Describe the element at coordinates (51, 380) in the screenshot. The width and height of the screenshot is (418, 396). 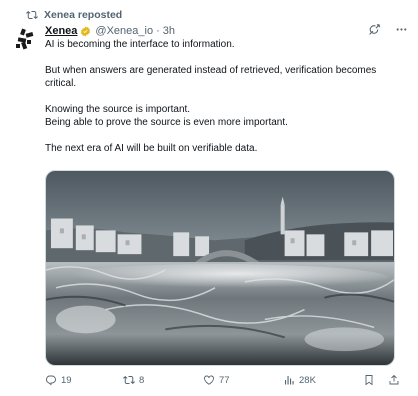
I see `reply-icon` at that location.